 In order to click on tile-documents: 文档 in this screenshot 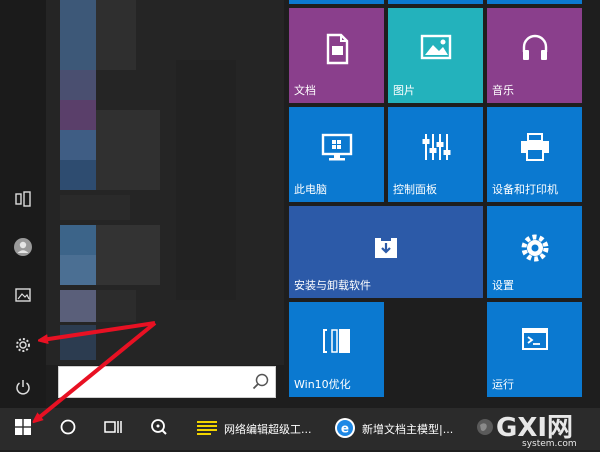, I will do `click(336, 55)`.